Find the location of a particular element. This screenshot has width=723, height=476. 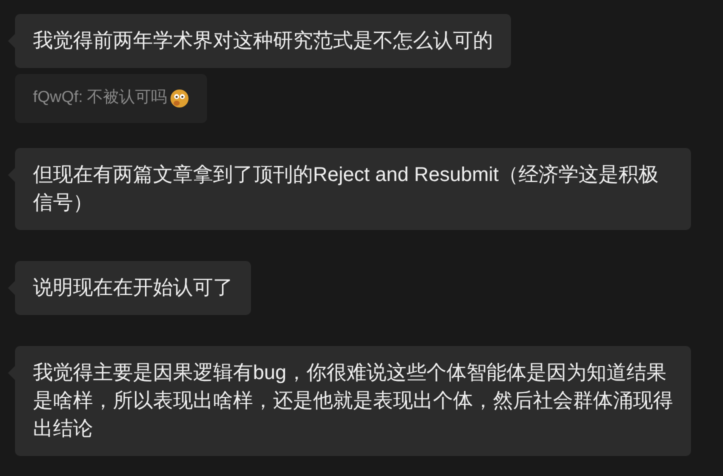

message-text: 我觉得主要是因果逻辑有bug，你很难说这些个体智能体是因为知道结果是啥样，所以表现出啥样，还是他就是表现出个体，然后社会群体涌现得出结论 is located at coordinates (353, 401).